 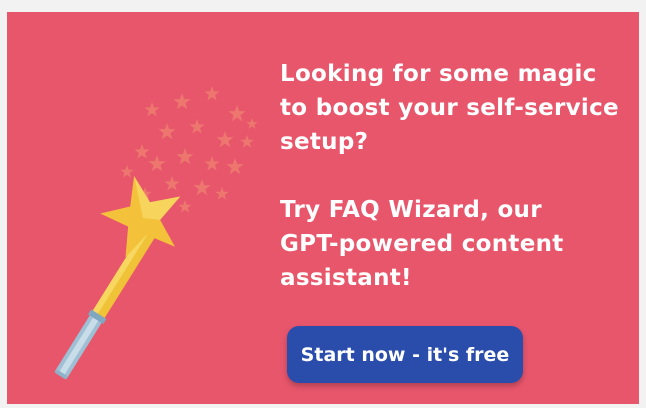 What do you see at coordinates (405, 354) in the screenshot?
I see `start-now-button: Start now - it's free` at bounding box center [405, 354].